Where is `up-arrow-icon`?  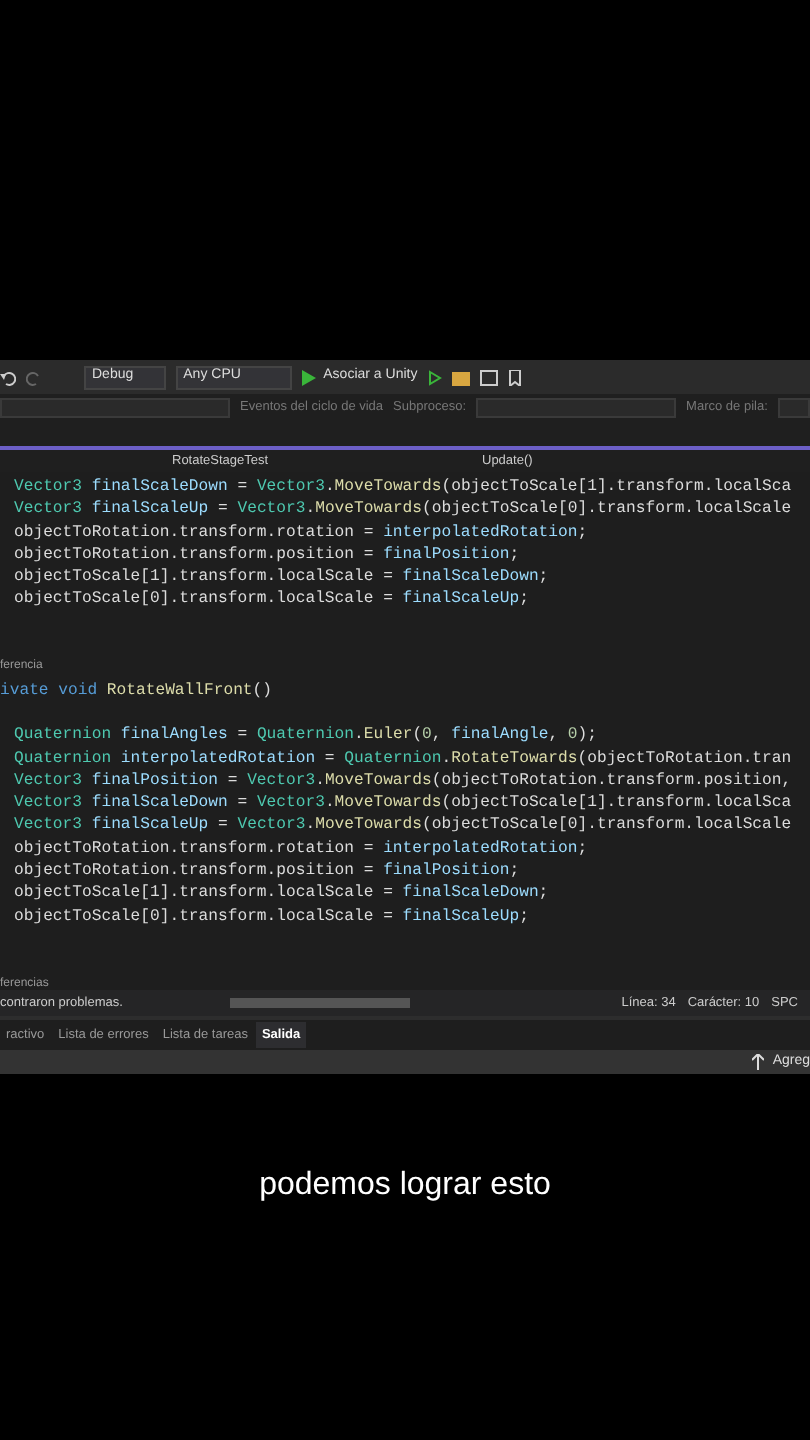
up-arrow-icon is located at coordinates (758, 1062).